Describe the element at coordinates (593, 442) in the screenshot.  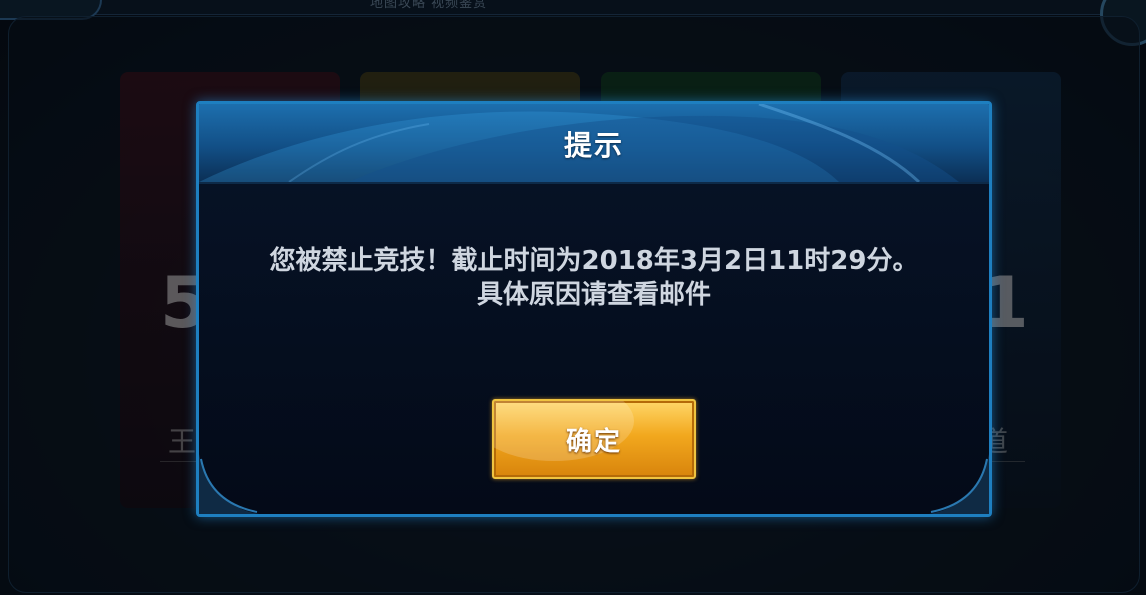
I see `confirm-button-label: 确定` at that location.